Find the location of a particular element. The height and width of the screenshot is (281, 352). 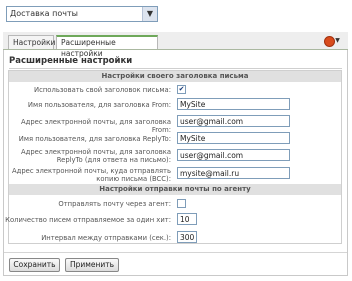

sender-header-section-title: Настройки своего заголовка письма is located at coordinates (175, 76).